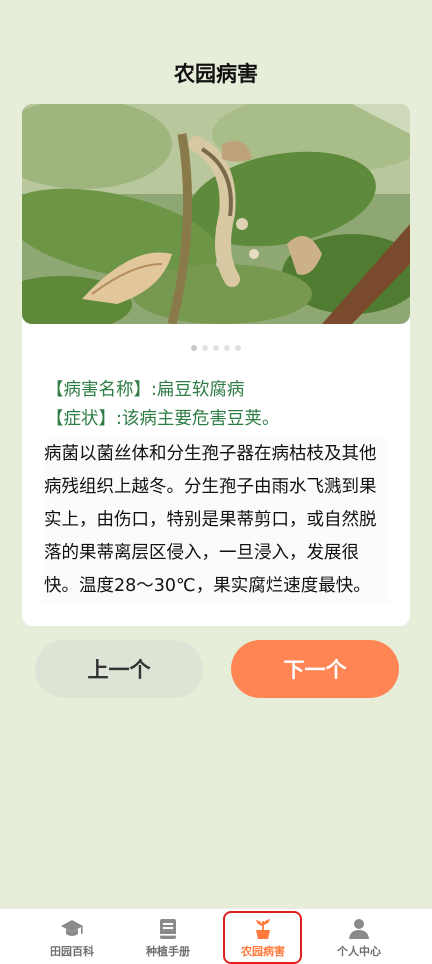 This screenshot has width=432, height=964. I want to click on disease-name-row: 【病害名称】:扁豆软腐病, so click(145, 390).